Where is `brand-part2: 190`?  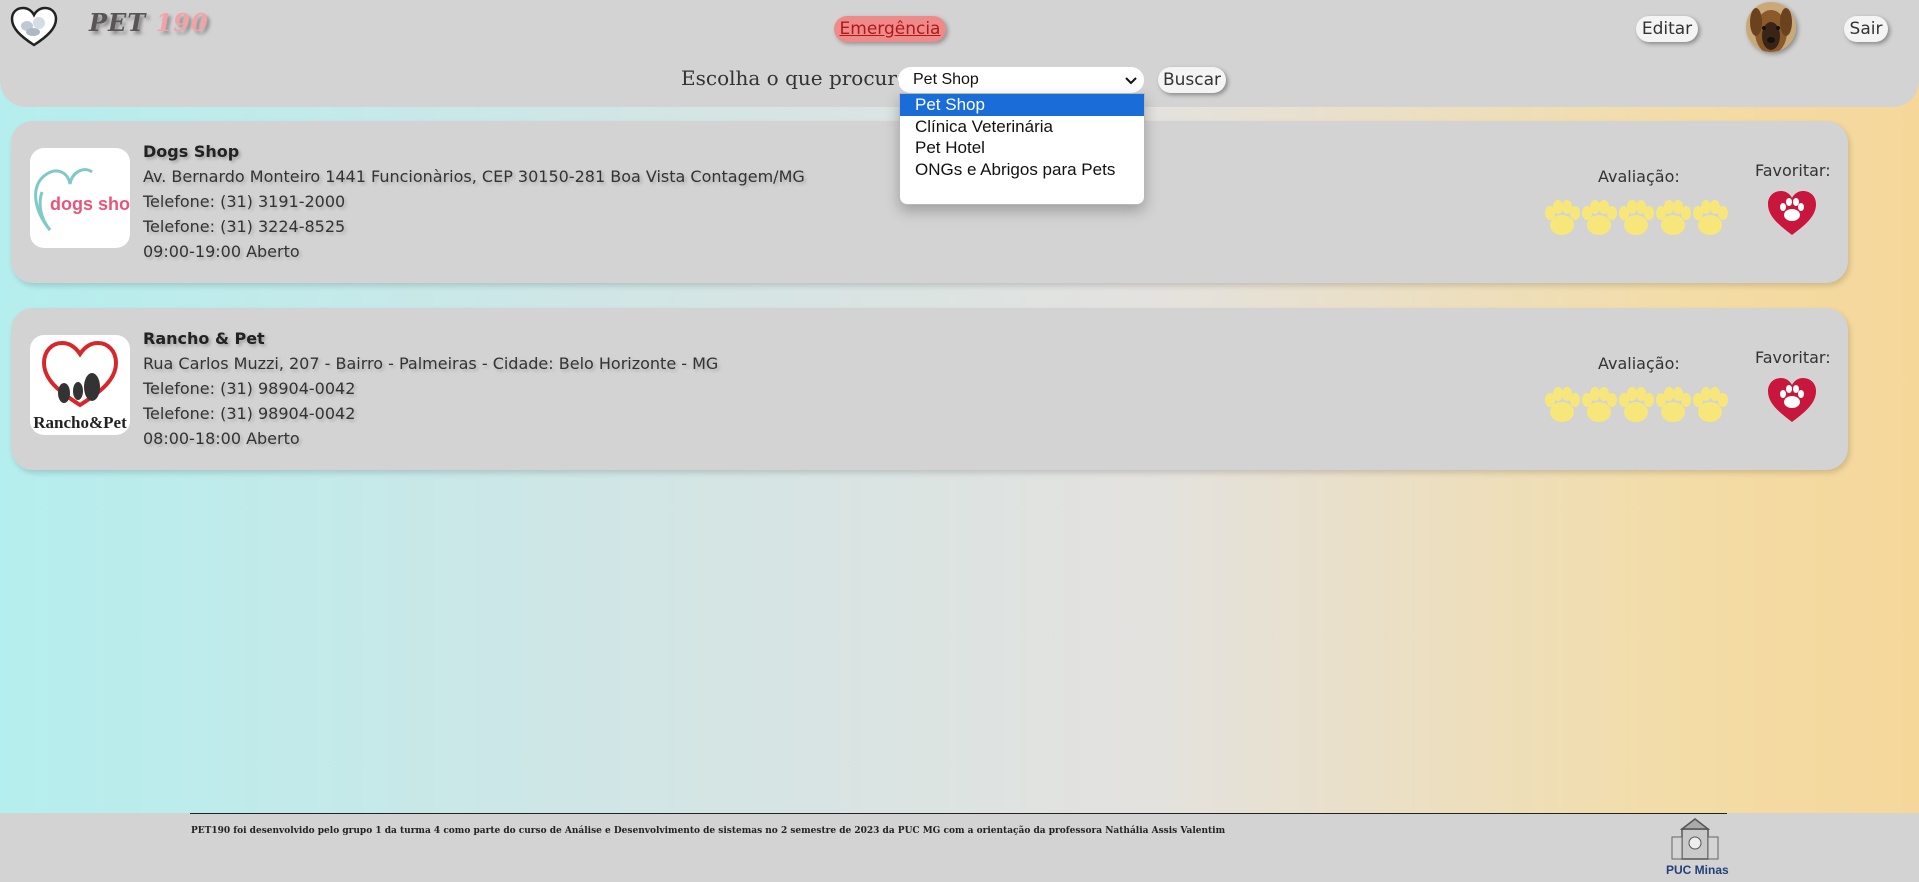 brand-part2: 190 is located at coordinates (182, 22).